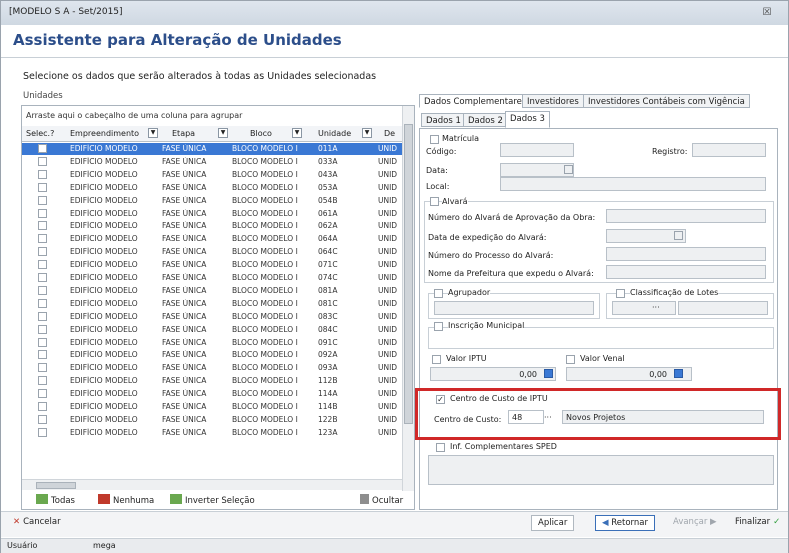 The image size is (789, 553). Describe the element at coordinates (570, 359) in the screenshot. I see `valor-venal-checkbox` at that location.